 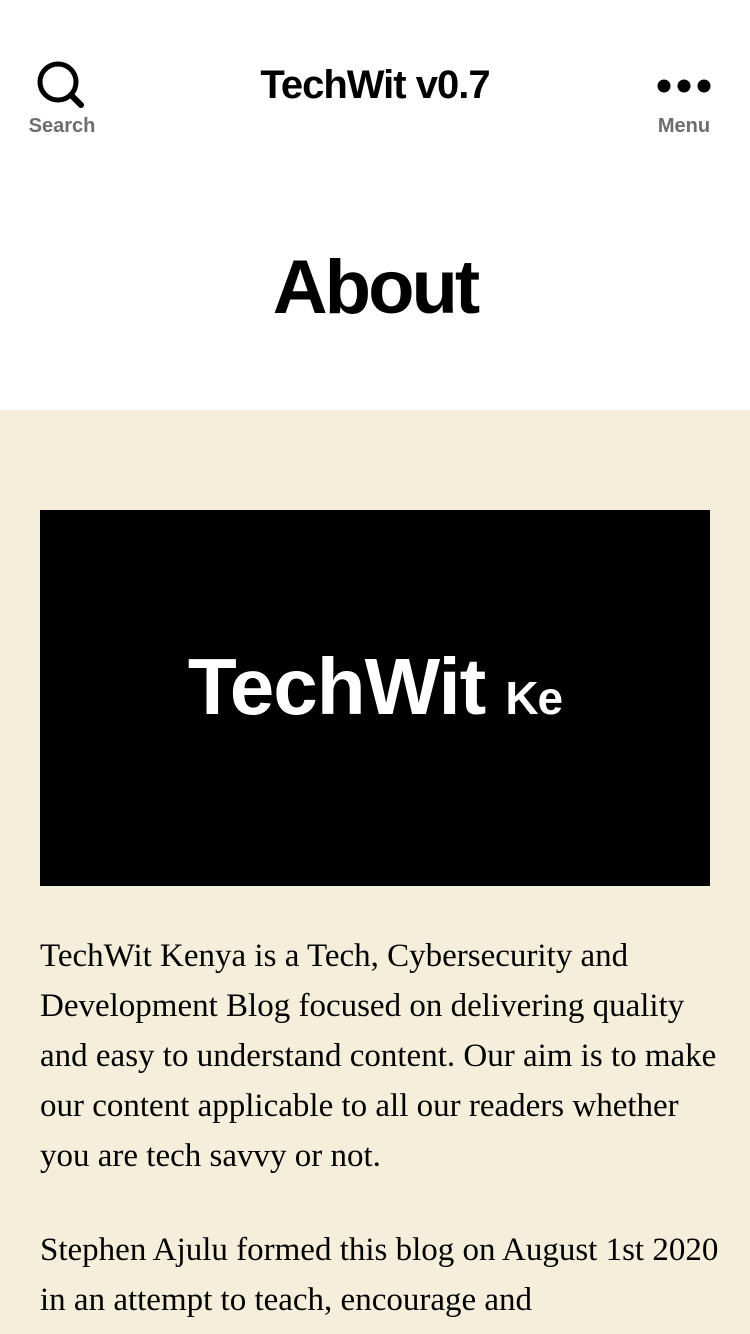 I want to click on site-header: Search TechWit v0.7 Menu, so click(x=375, y=85).